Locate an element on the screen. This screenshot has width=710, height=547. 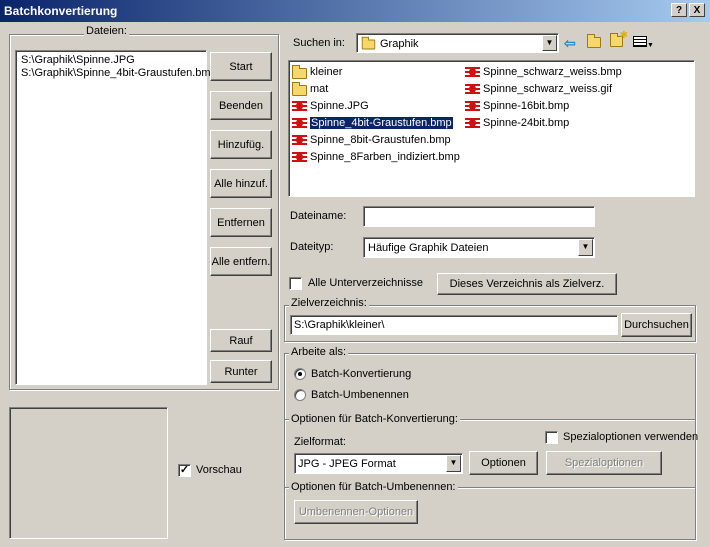
file-name: Spinne_schwarz_weiss.gif is located at coordinates (548, 89).